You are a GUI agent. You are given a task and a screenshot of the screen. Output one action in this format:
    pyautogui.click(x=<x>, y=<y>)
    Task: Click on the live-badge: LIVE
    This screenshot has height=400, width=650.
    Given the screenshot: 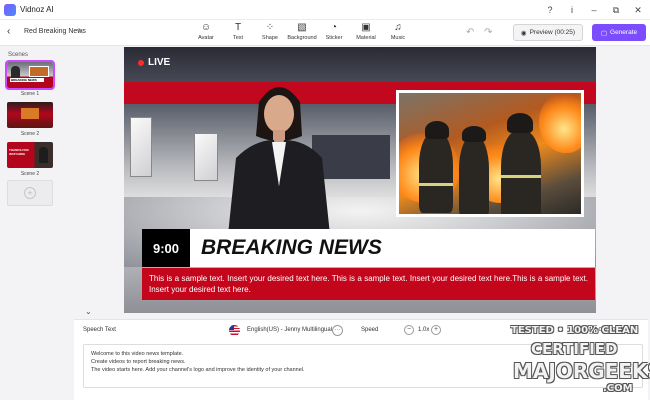 What is the action you would take?
    pyautogui.click(x=154, y=62)
    